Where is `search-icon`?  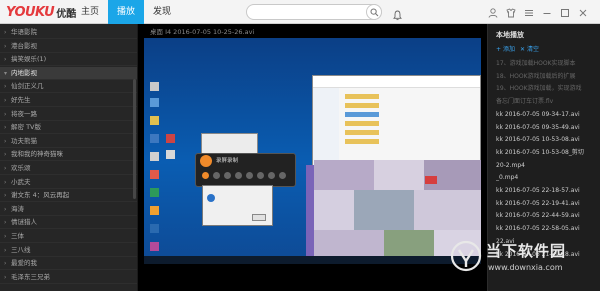
search-icon is located at coordinates (374, 12).